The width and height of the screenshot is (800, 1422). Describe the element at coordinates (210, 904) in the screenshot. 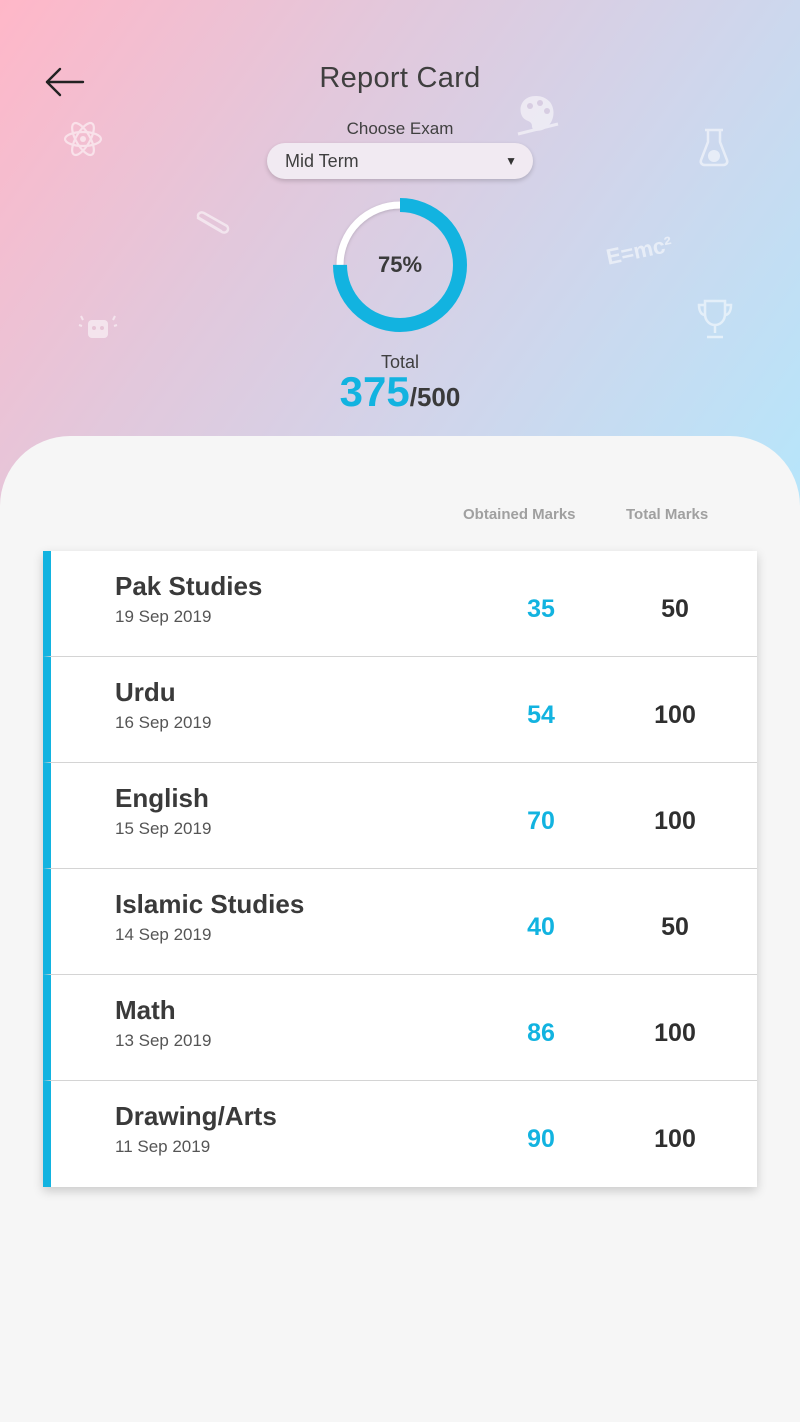

I see `subject-name: Islamic Studies` at that location.